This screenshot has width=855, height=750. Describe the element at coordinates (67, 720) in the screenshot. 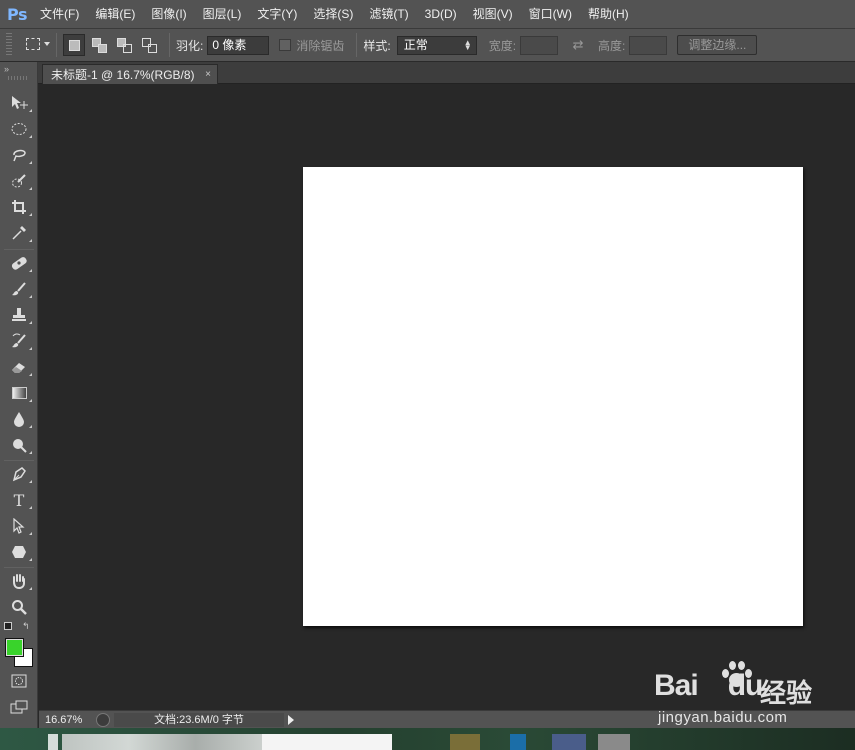

I see `zoom-level-field: 16.67%` at that location.